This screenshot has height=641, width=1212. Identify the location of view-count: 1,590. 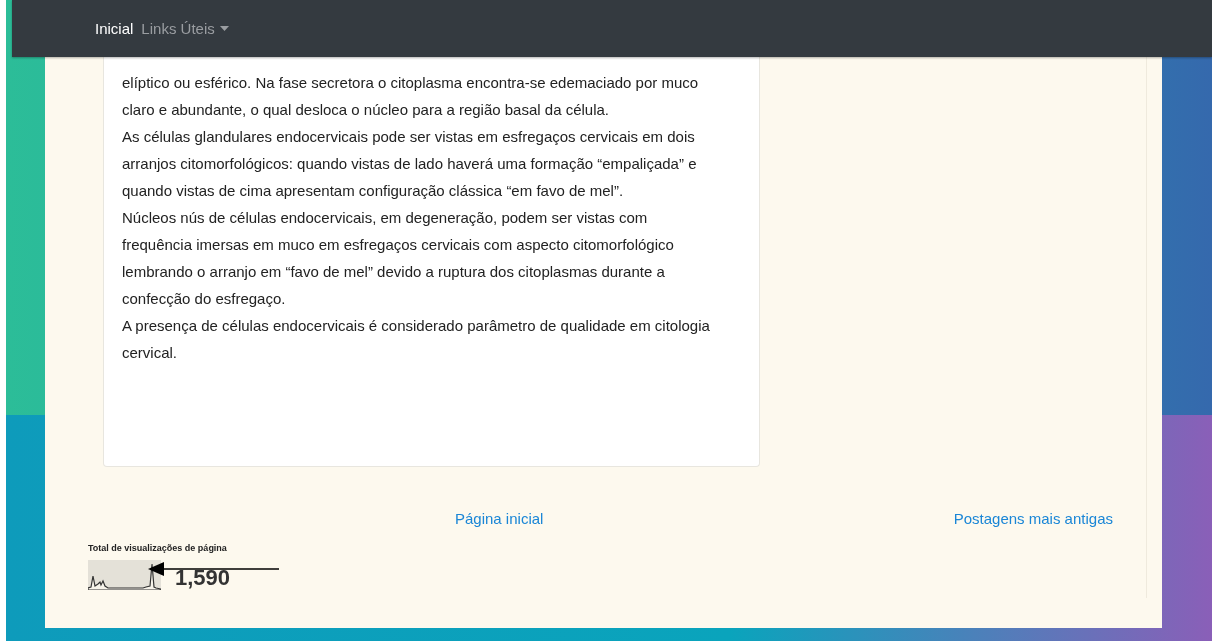
(203, 578).